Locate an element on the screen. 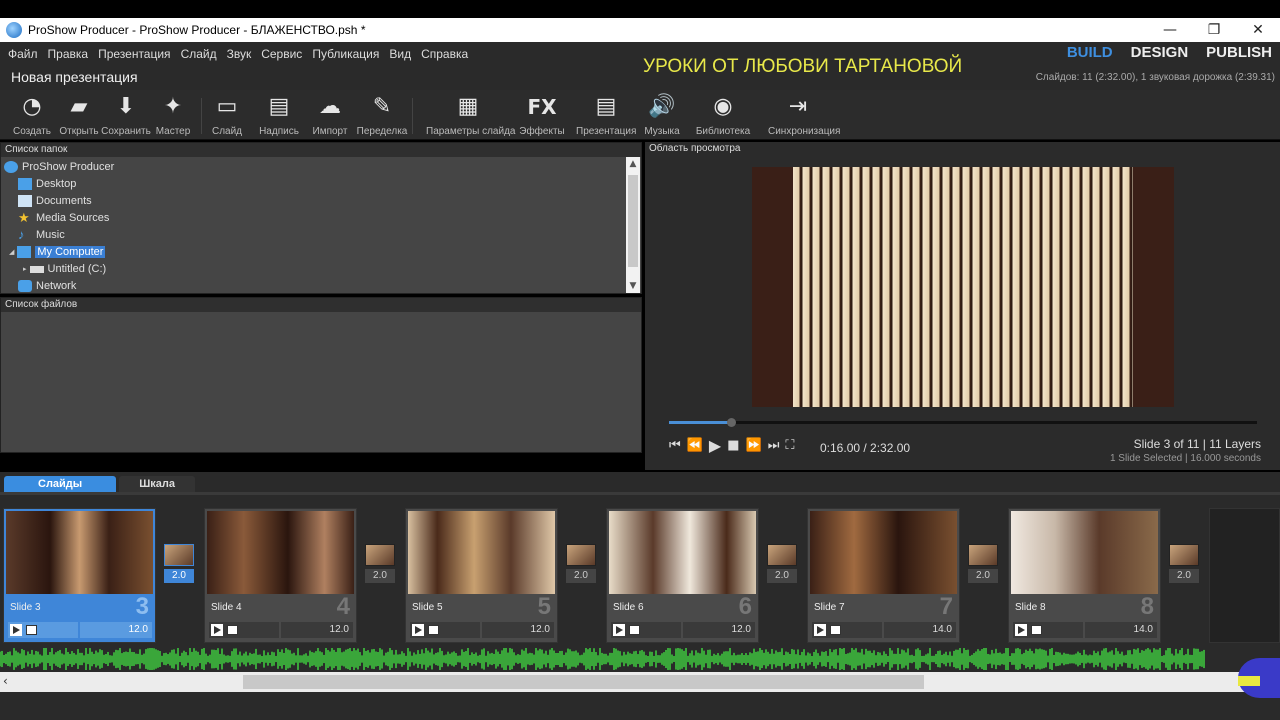  remix-icon: ✎ is located at coordinates (382, 106).